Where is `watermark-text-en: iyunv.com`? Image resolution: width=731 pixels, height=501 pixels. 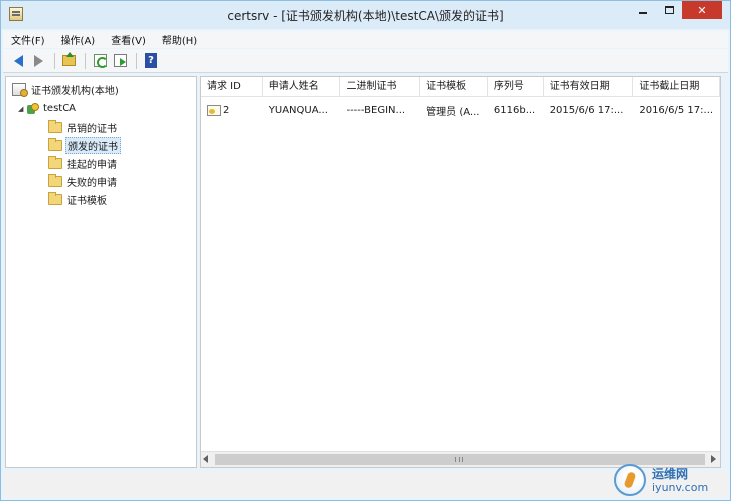 watermark-text-en: iyunv.com is located at coordinates (680, 487).